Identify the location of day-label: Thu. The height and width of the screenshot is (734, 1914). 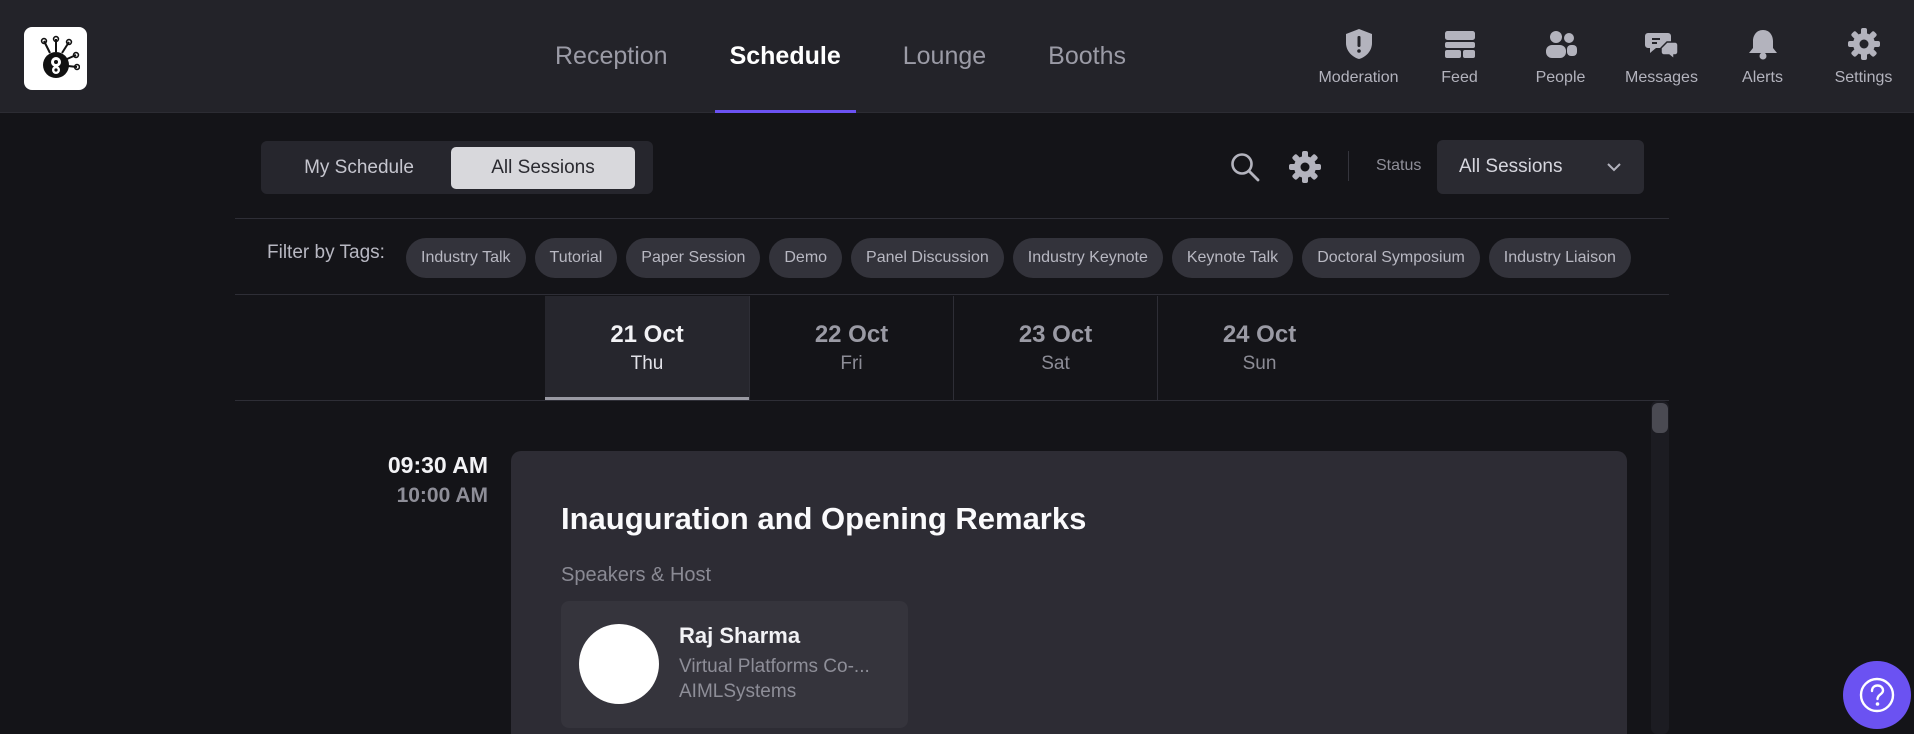
(647, 363).